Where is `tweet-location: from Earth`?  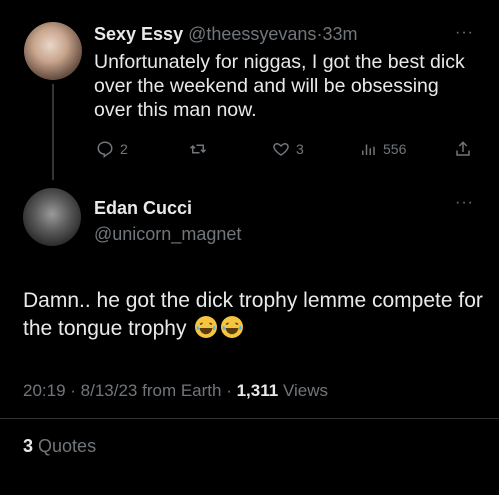
tweet-location: from Earth is located at coordinates (182, 390).